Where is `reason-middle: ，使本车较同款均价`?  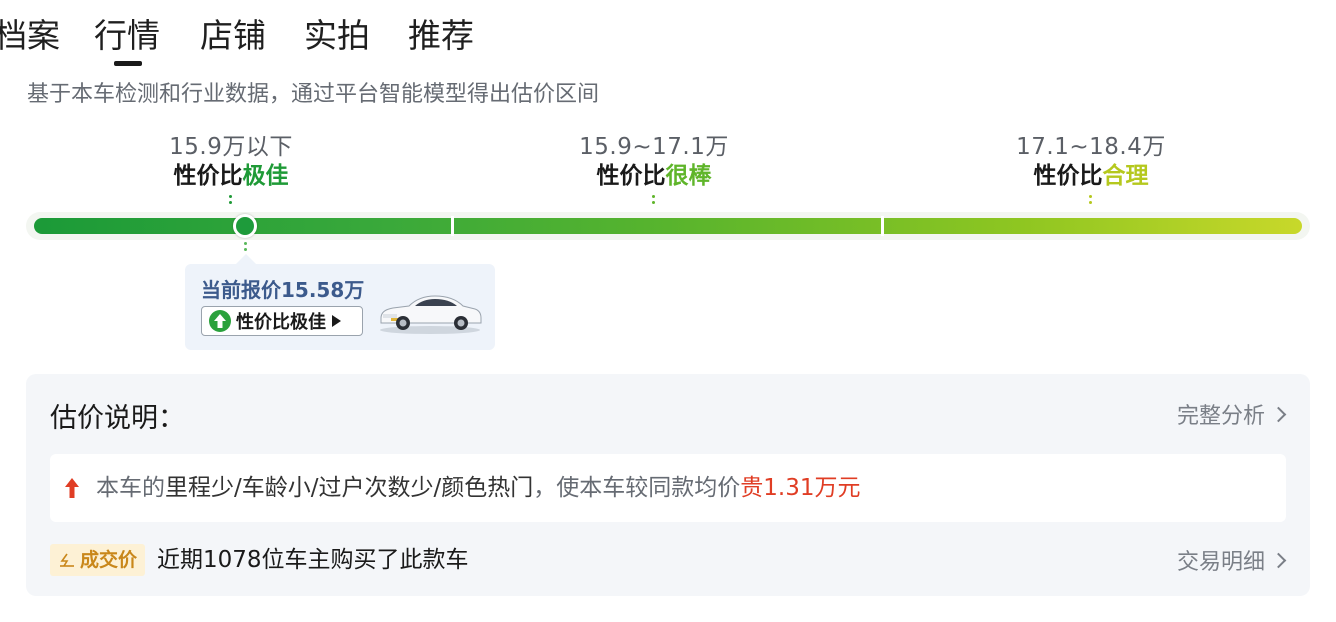 reason-middle: ，使本车较同款均价 is located at coordinates (637, 488).